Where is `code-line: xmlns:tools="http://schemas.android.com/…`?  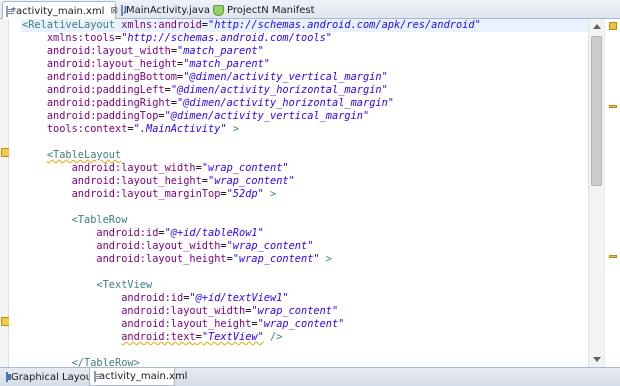
code-line: xmlns:tools="http://schemas.android.com/… is located at coordinates (306, 38).